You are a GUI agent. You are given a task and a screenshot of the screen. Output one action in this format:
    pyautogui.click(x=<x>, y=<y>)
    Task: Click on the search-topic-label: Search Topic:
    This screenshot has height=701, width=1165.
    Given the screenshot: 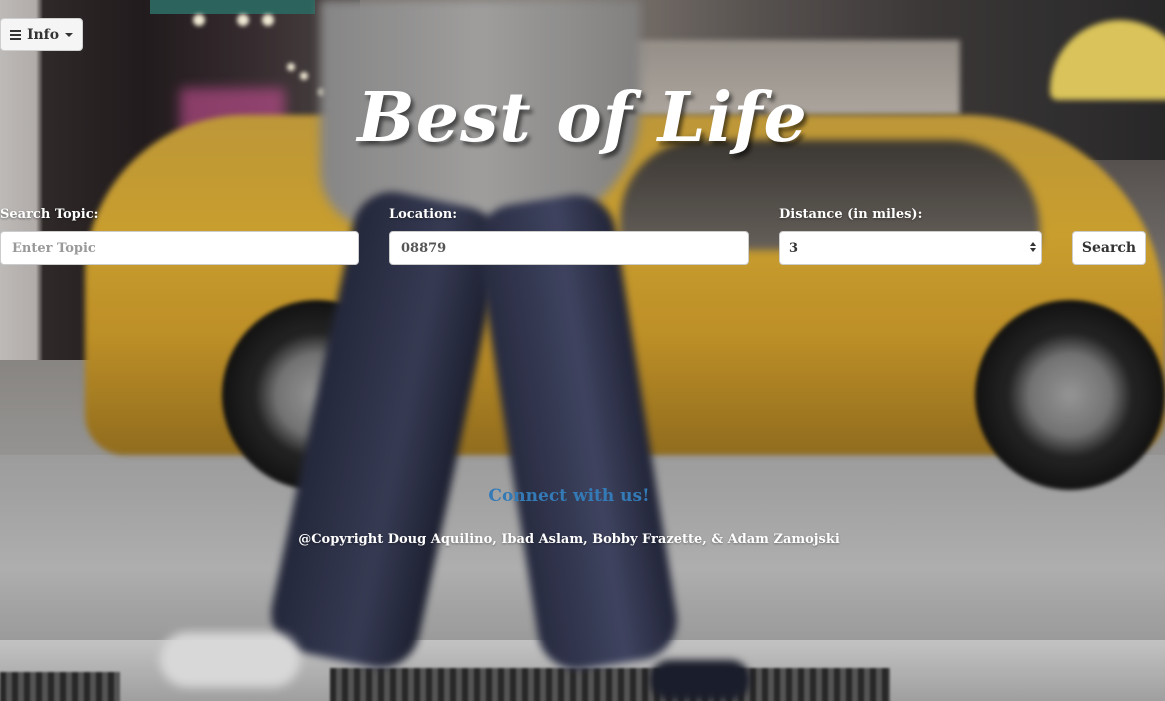 What is the action you would take?
    pyautogui.click(x=49, y=214)
    